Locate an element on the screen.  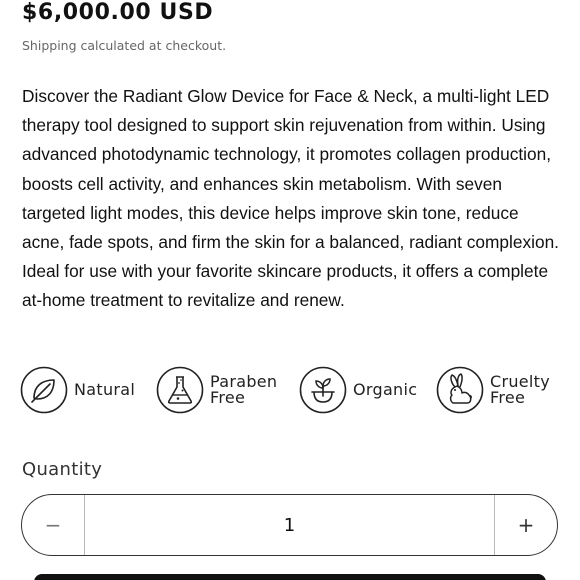
badge-organic-line1: Organic is located at coordinates (385, 389).